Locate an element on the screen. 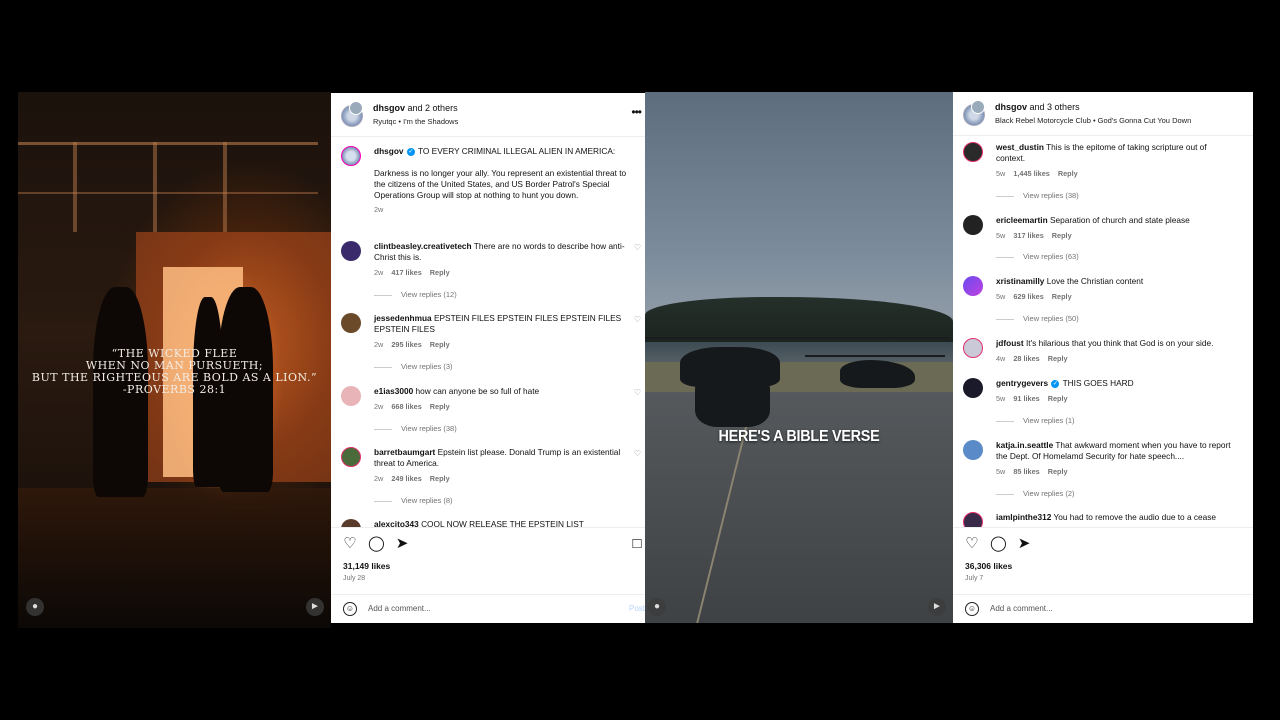 The image size is (1280, 720). save-bookmark-icon: □ is located at coordinates (637, 544).